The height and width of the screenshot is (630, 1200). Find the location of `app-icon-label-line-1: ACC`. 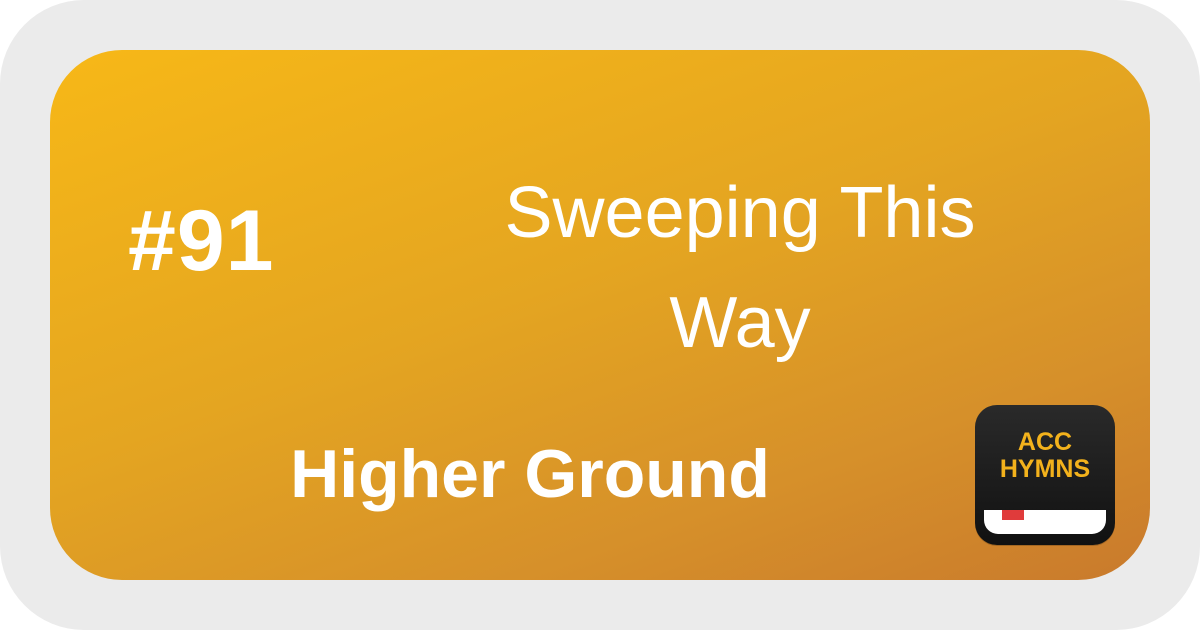

app-icon-label-line-1: ACC is located at coordinates (1045, 442).